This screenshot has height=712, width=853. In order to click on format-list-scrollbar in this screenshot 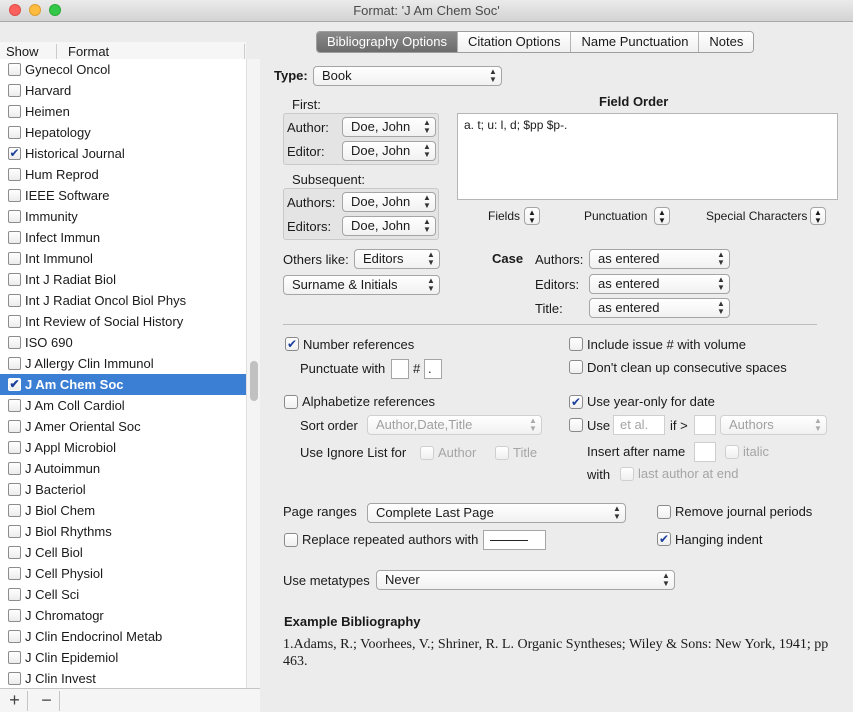, I will do `click(253, 374)`.